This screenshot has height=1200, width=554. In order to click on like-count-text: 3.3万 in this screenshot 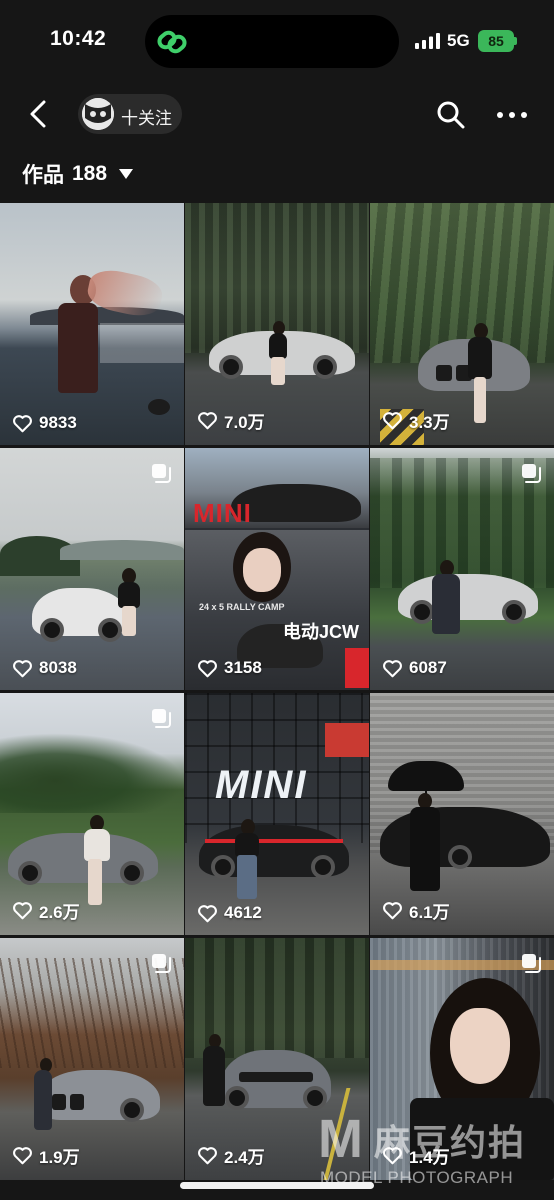, I will do `click(429, 422)`.